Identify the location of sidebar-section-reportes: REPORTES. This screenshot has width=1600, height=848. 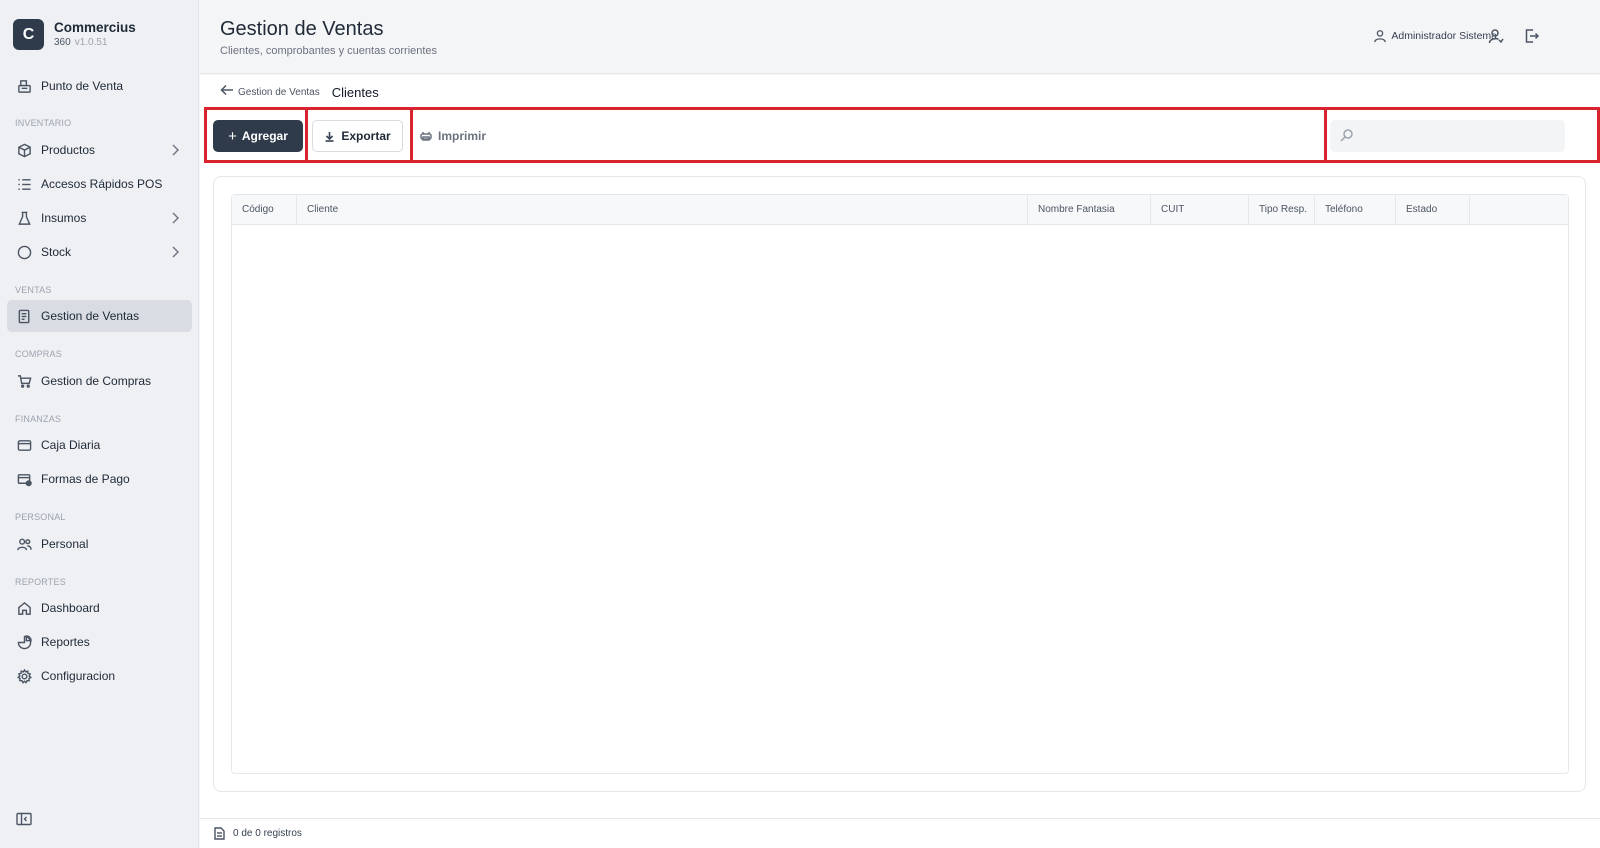
(40, 582).